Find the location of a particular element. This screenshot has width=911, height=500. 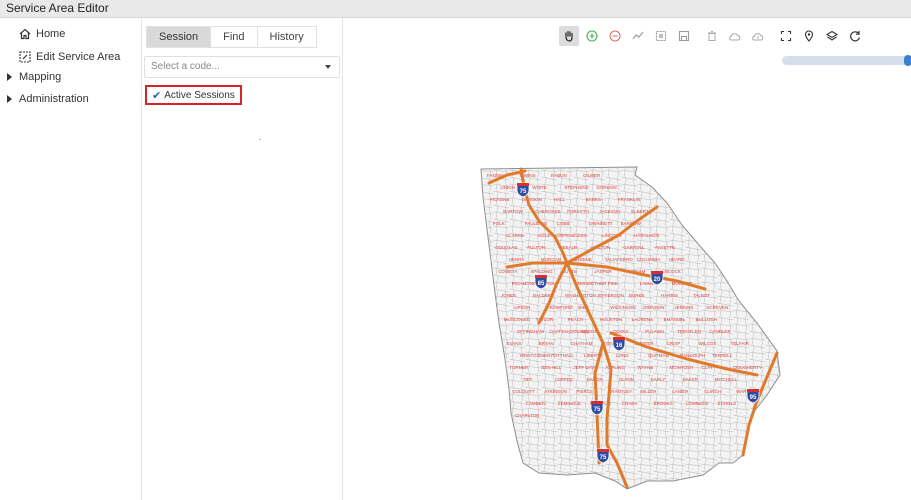

delete-icon is located at coordinates (712, 36).